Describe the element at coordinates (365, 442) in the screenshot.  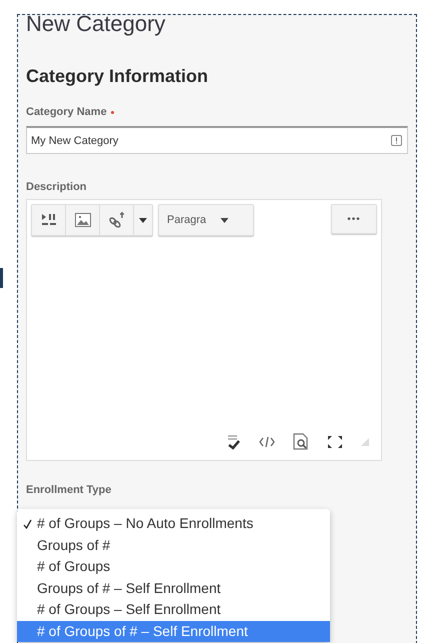
I see `resize-handle-icon` at that location.